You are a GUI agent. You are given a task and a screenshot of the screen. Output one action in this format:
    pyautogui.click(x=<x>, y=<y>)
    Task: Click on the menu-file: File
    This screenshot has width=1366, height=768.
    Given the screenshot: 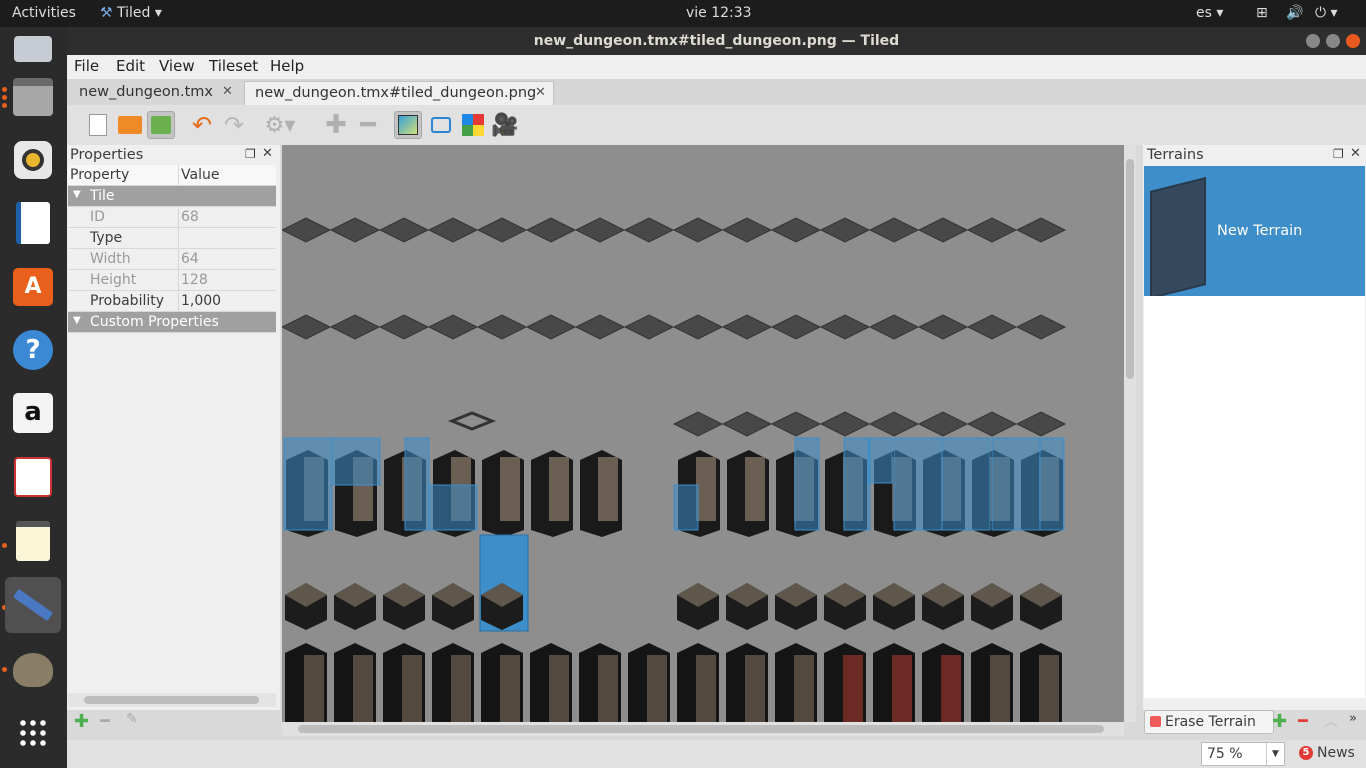 What is the action you would take?
    pyautogui.click(x=86, y=66)
    